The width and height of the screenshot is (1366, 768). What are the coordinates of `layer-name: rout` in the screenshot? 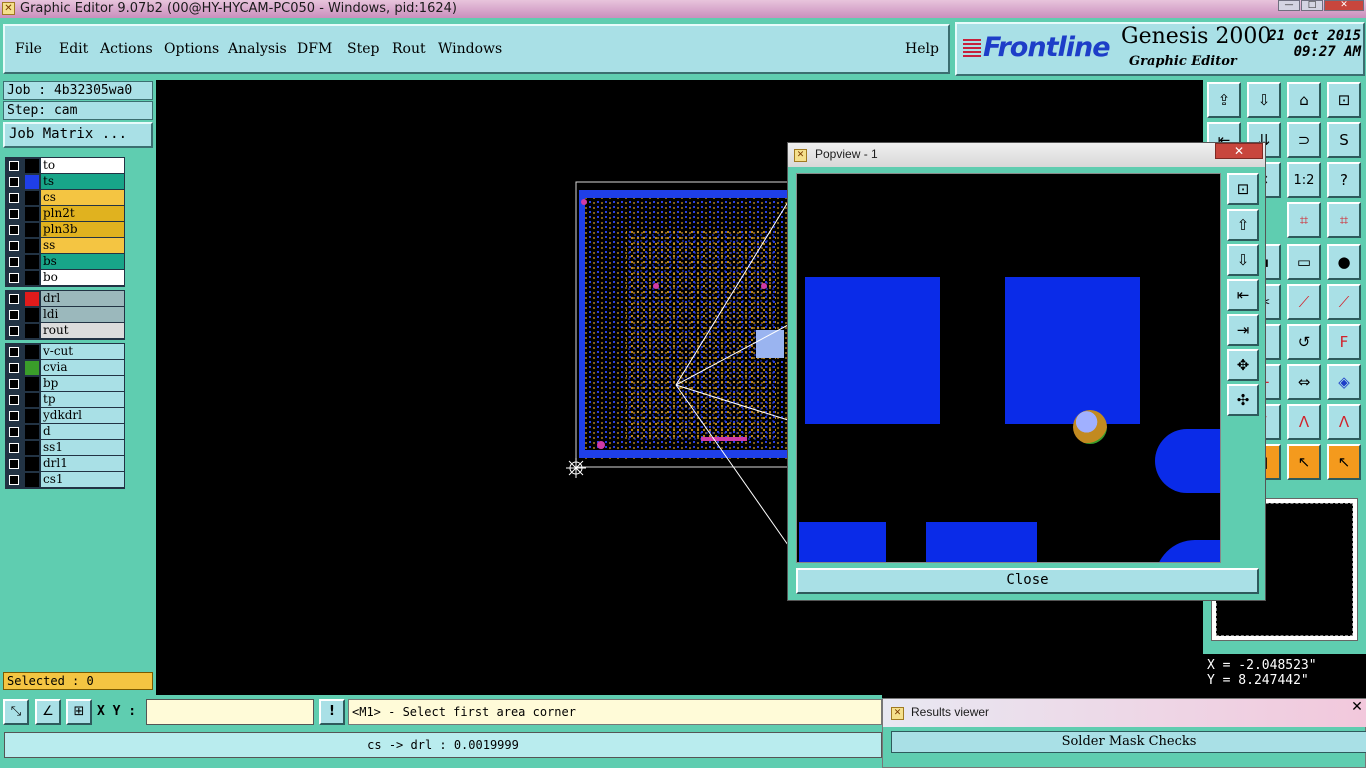 It's located at (82, 330).